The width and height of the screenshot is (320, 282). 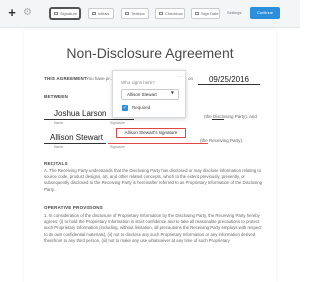 What do you see at coordinates (12, 12) in the screenshot?
I see `add-icon: +` at bounding box center [12, 12].